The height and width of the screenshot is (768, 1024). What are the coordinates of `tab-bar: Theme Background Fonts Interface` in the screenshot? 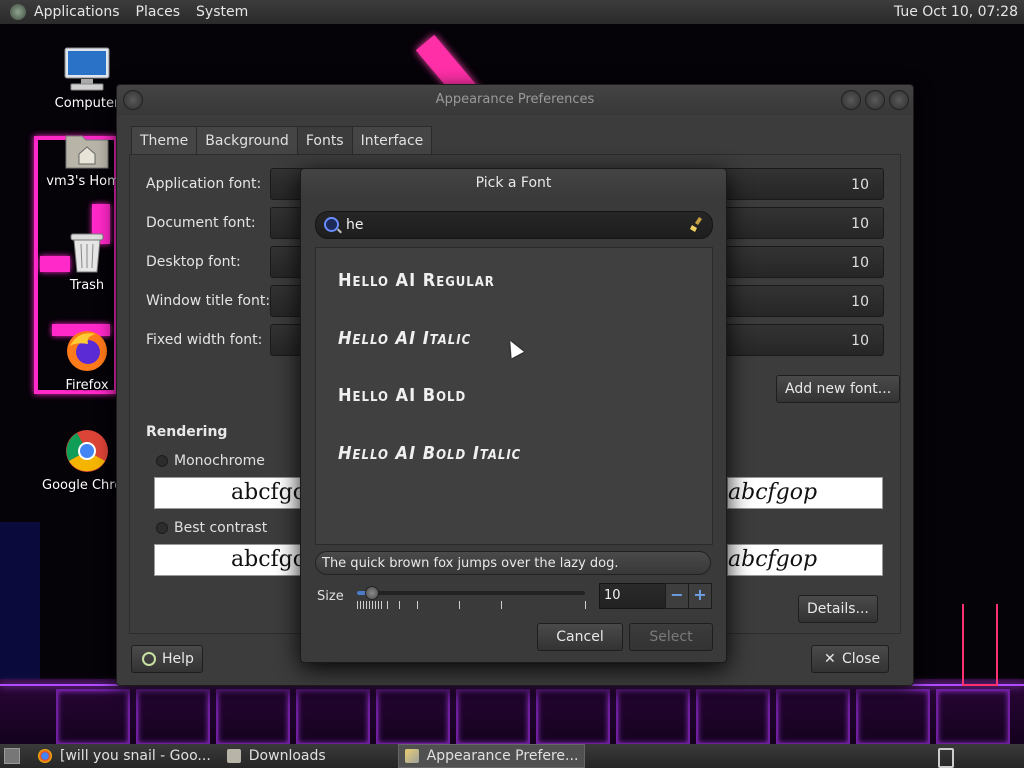 It's located at (282, 141).